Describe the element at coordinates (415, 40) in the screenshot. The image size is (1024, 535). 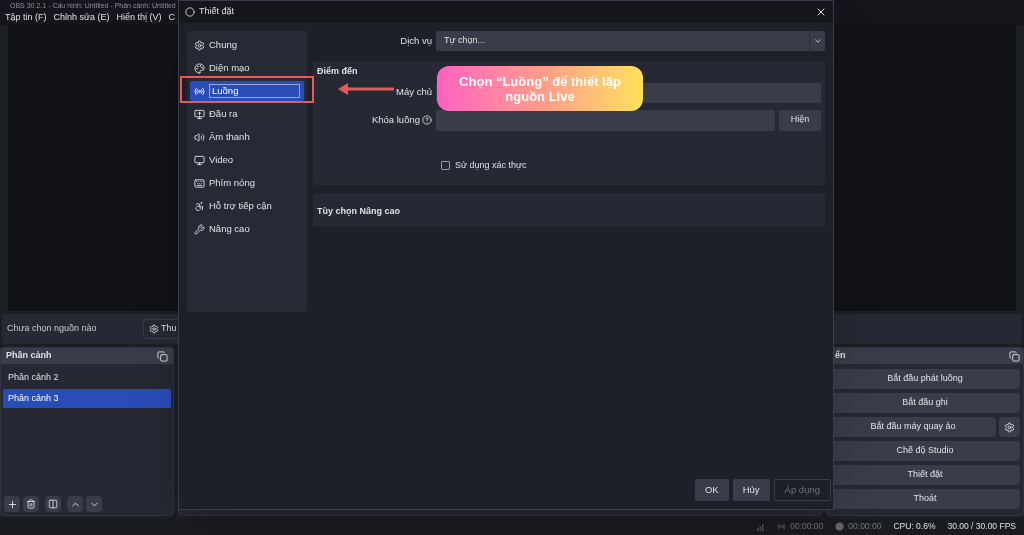
I see `service-label: Dịch vụ` at that location.